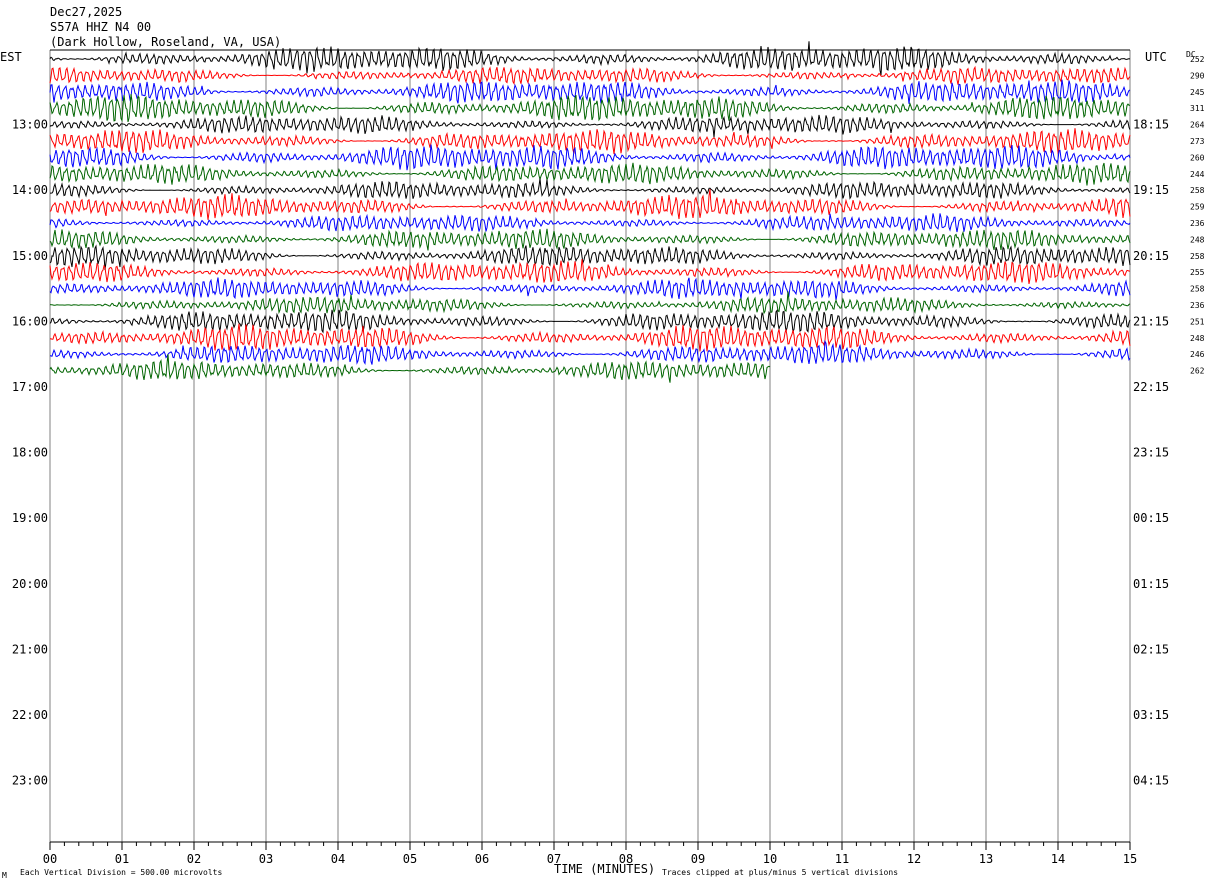 The width and height of the screenshot is (1210, 886). Describe the element at coordinates (1197, 354) in the screenshot. I see `dc-offset-label: 246` at that location.